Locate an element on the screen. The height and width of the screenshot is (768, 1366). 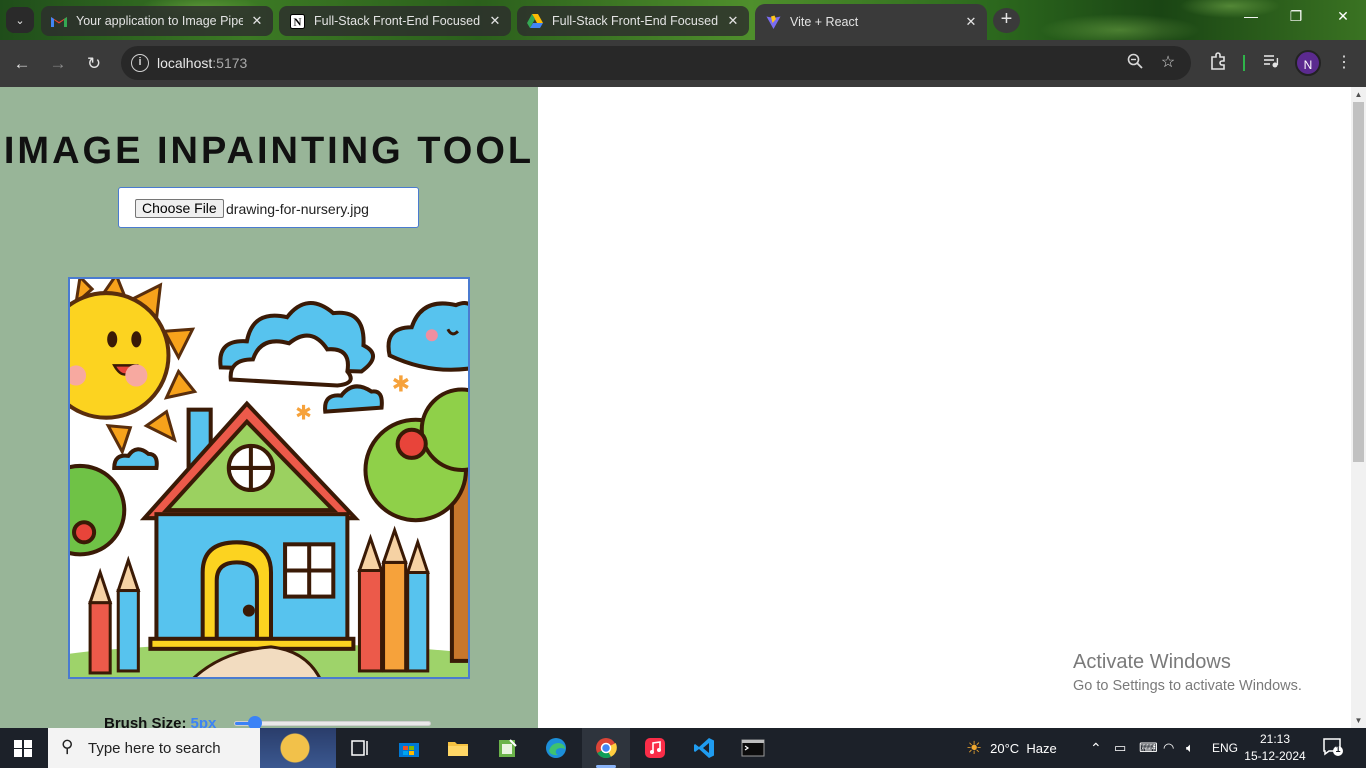
sun-illustration is located at coordinates (134, 367).